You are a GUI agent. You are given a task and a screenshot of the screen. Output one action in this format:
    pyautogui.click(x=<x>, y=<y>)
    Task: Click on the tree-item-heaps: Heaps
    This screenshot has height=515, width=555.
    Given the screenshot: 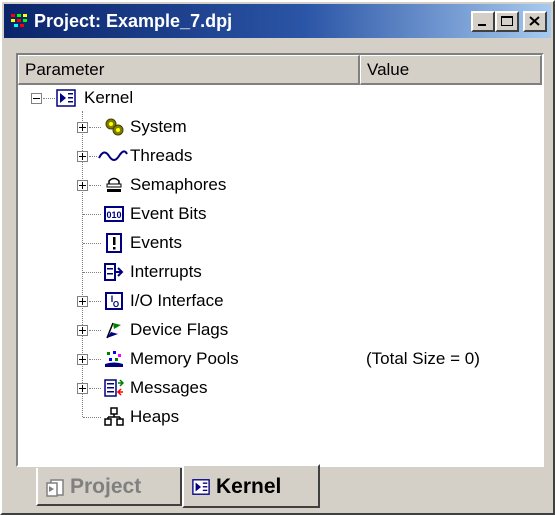 What is the action you would take?
    pyautogui.click(x=280, y=418)
    